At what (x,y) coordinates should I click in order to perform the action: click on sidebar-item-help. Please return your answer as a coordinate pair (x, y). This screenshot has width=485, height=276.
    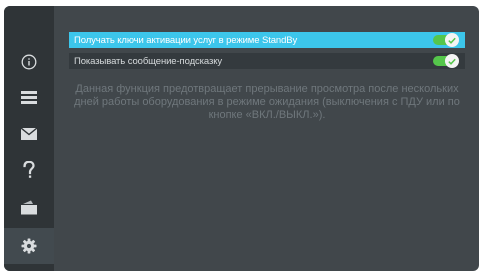
    Looking at the image, I should click on (29, 170).